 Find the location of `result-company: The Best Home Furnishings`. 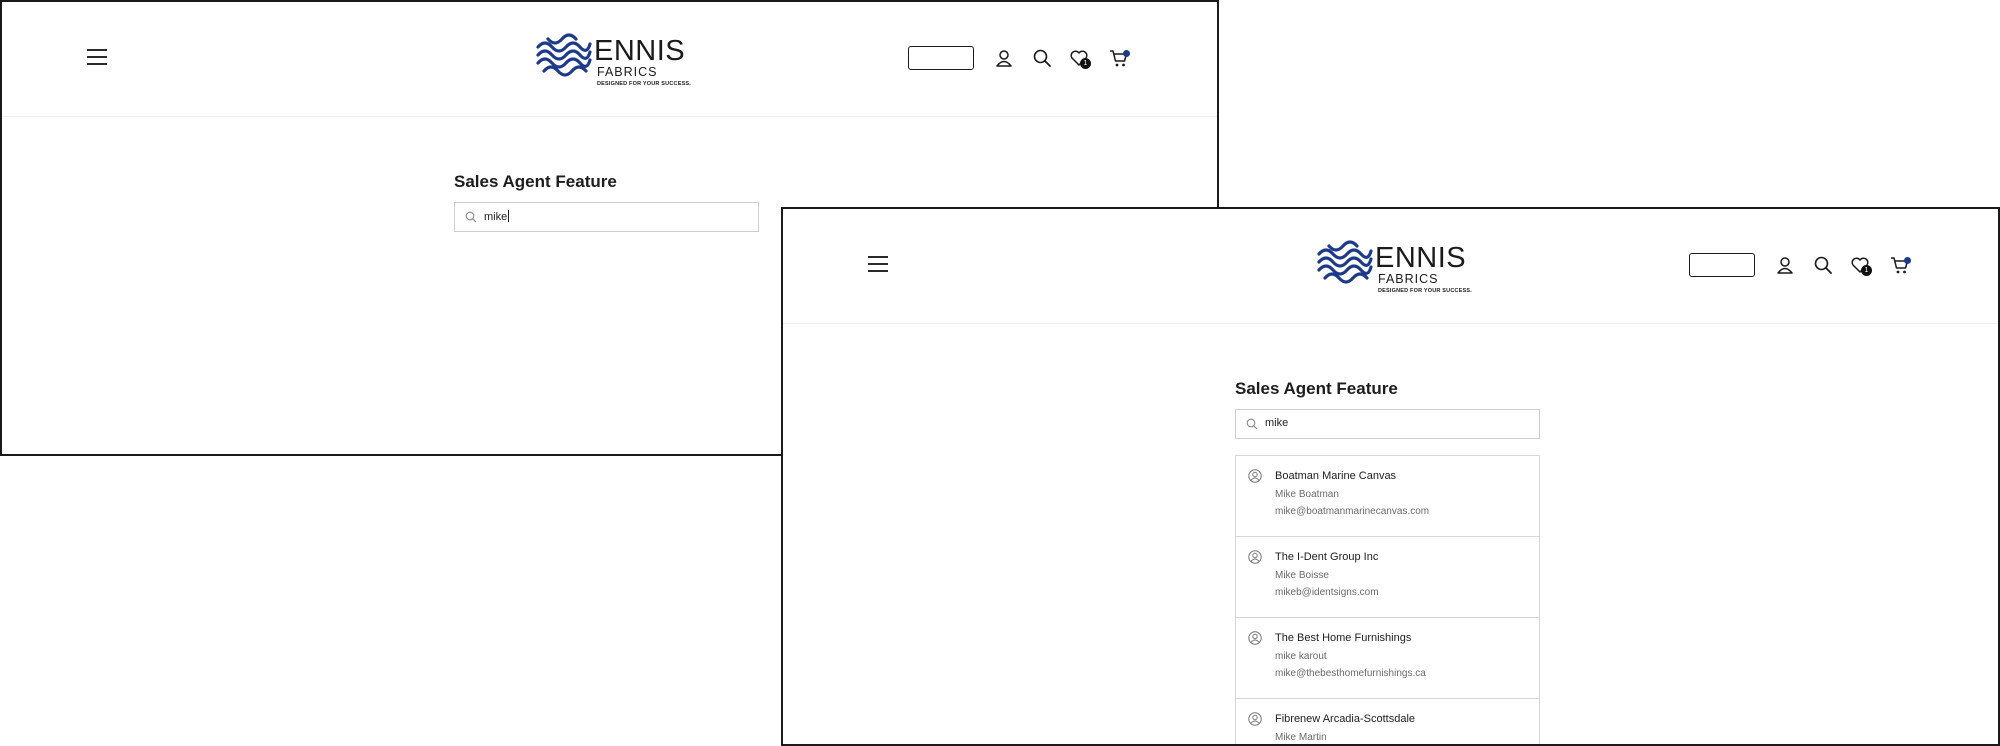

result-company: The Best Home Furnishings is located at coordinates (1343, 638).